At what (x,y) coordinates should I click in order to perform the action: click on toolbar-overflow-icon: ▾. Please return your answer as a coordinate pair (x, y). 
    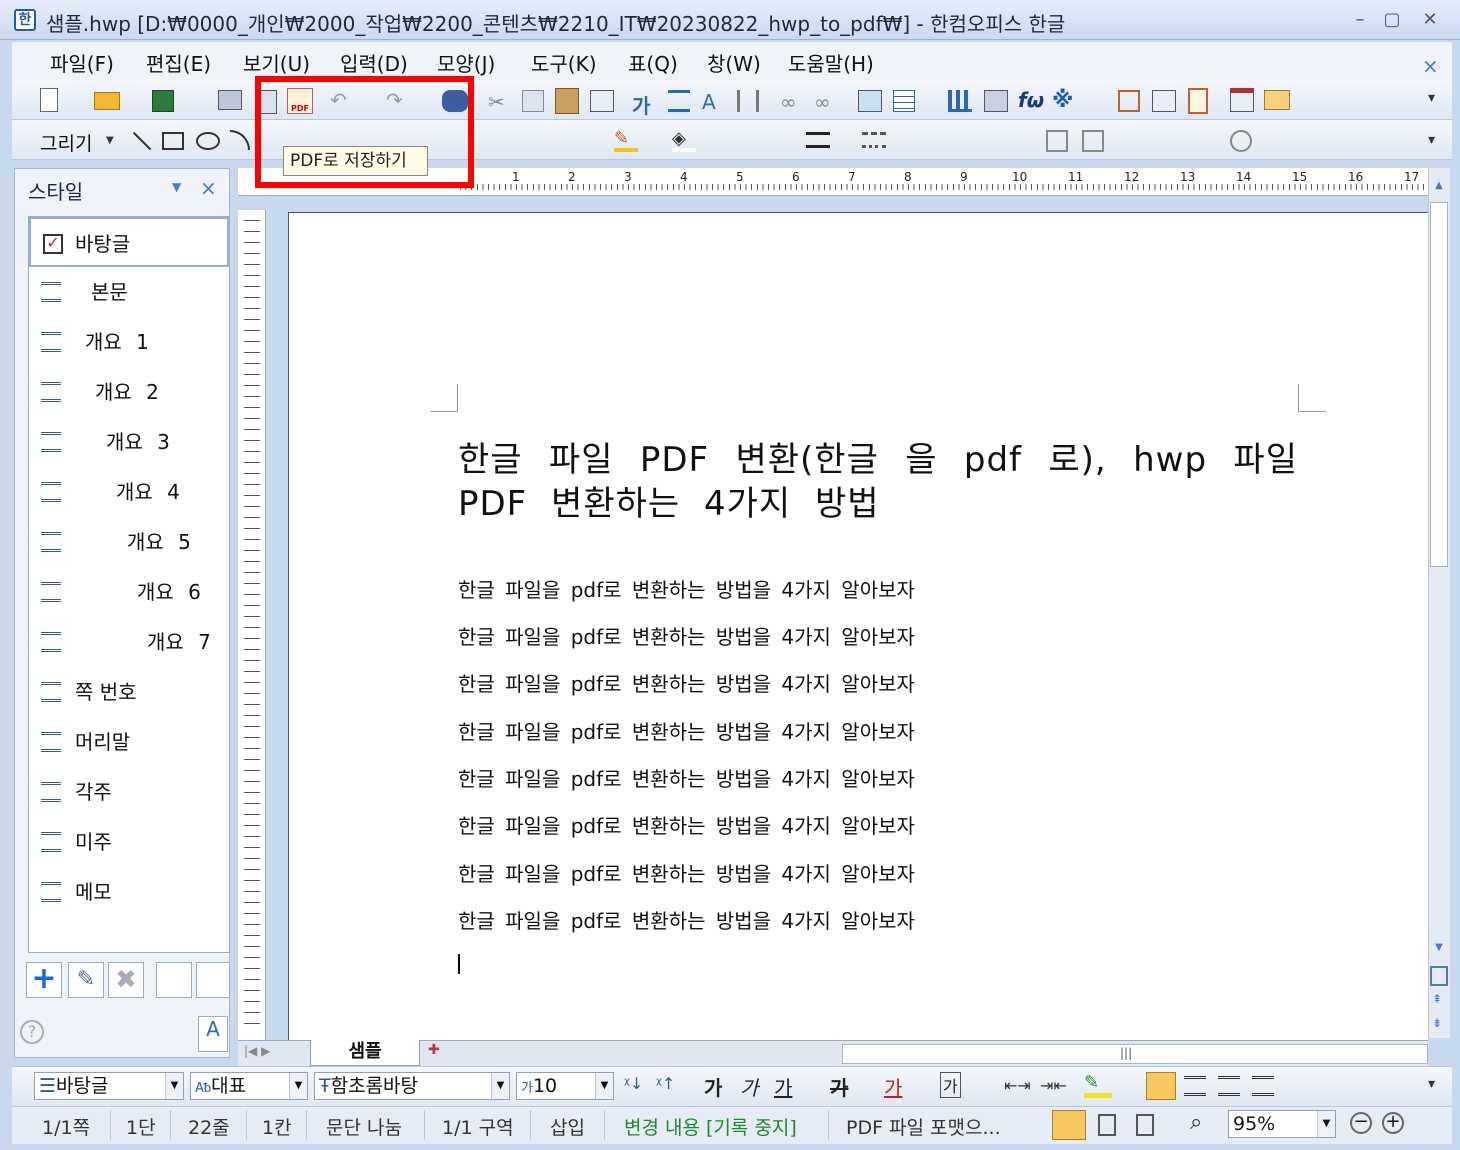
    Looking at the image, I should click on (1431, 98).